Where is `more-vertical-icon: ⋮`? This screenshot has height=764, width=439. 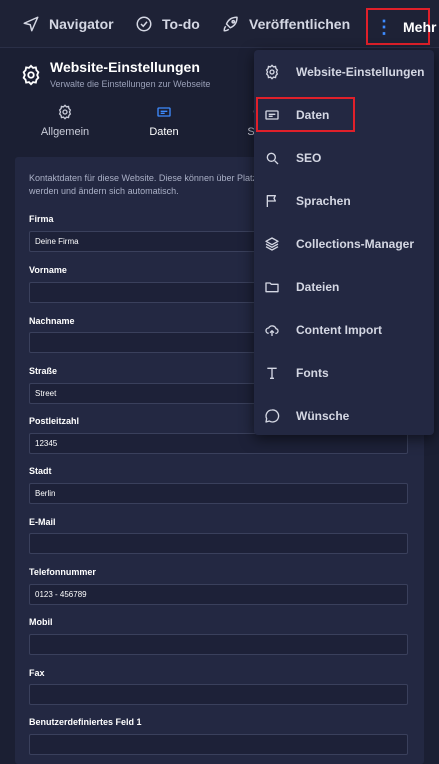
more-vertical-icon: ⋮ is located at coordinates (384, 26).